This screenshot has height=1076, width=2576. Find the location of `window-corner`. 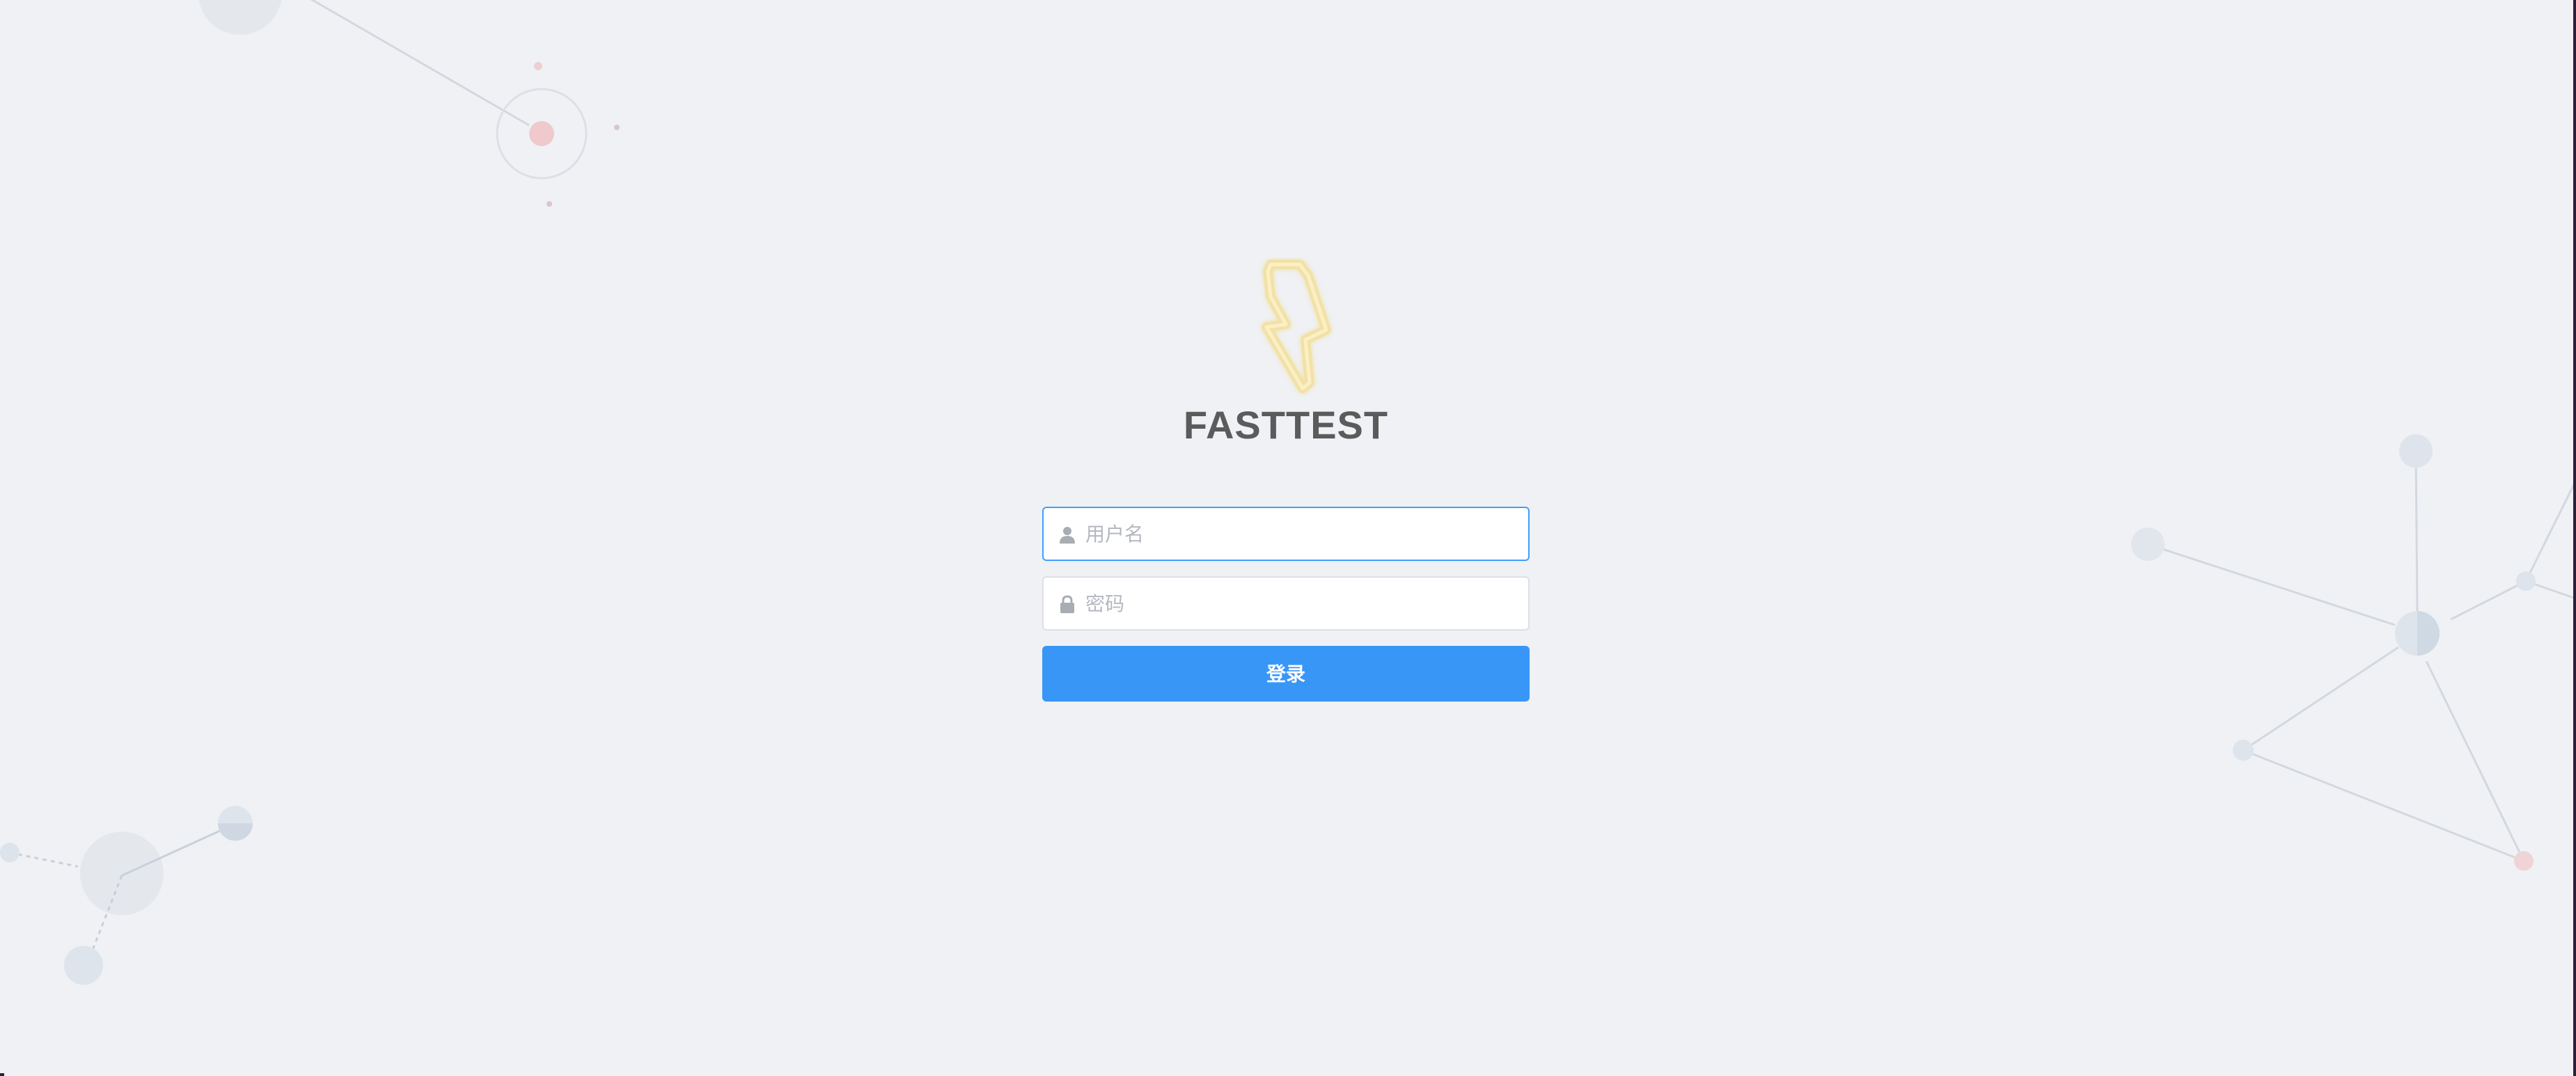

window-corner is located at coordinates (2, 1074).